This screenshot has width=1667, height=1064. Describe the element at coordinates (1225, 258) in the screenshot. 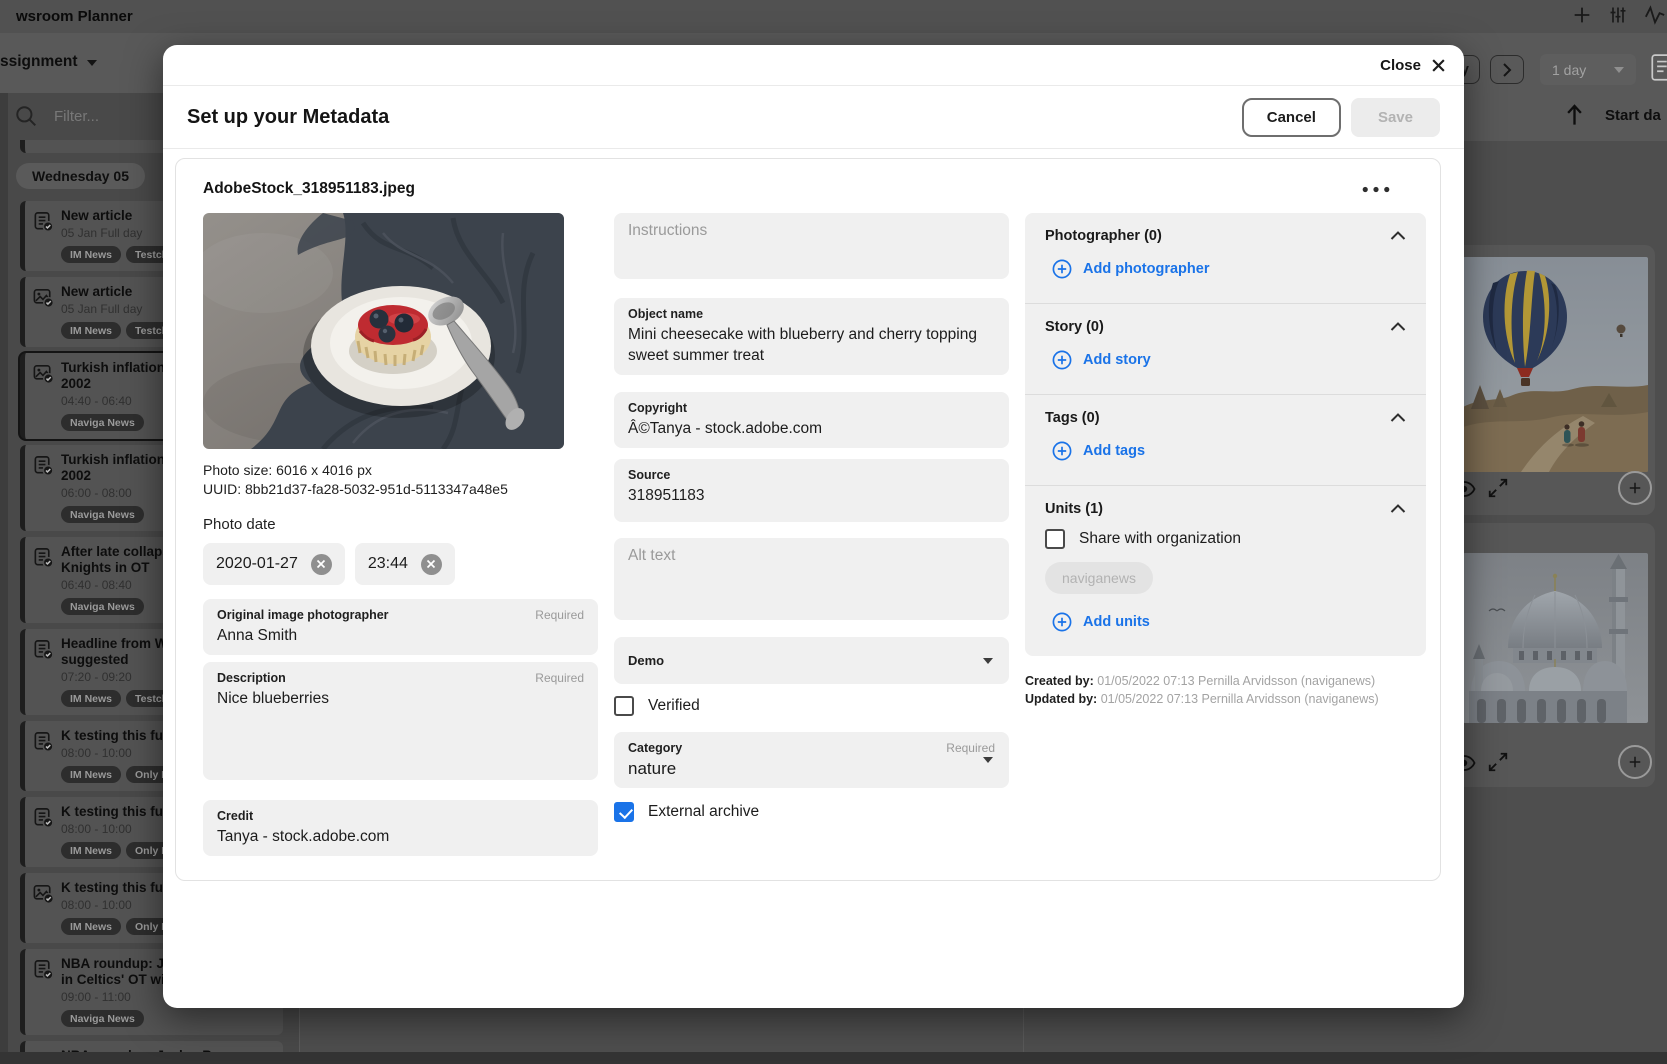

I see `photographer-section: Photographer (0) Add photographer` at that location.